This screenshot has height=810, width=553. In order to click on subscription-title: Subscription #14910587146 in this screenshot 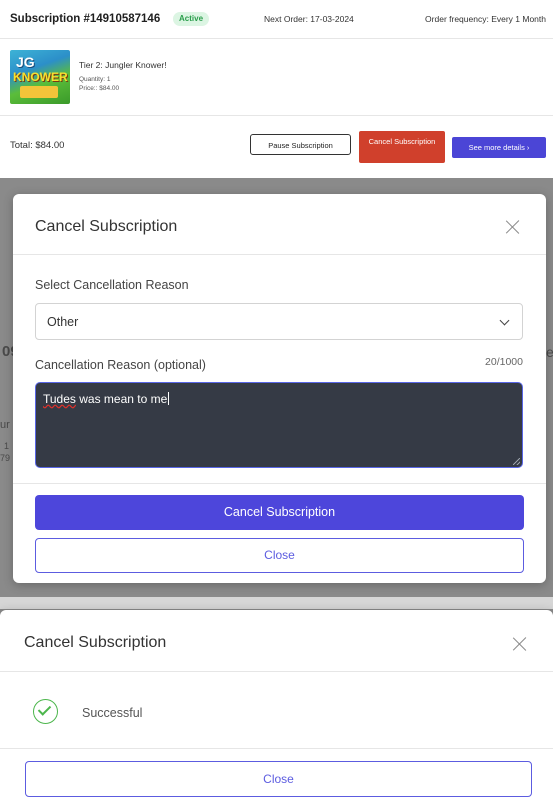, I will do `click(85, 19)`.